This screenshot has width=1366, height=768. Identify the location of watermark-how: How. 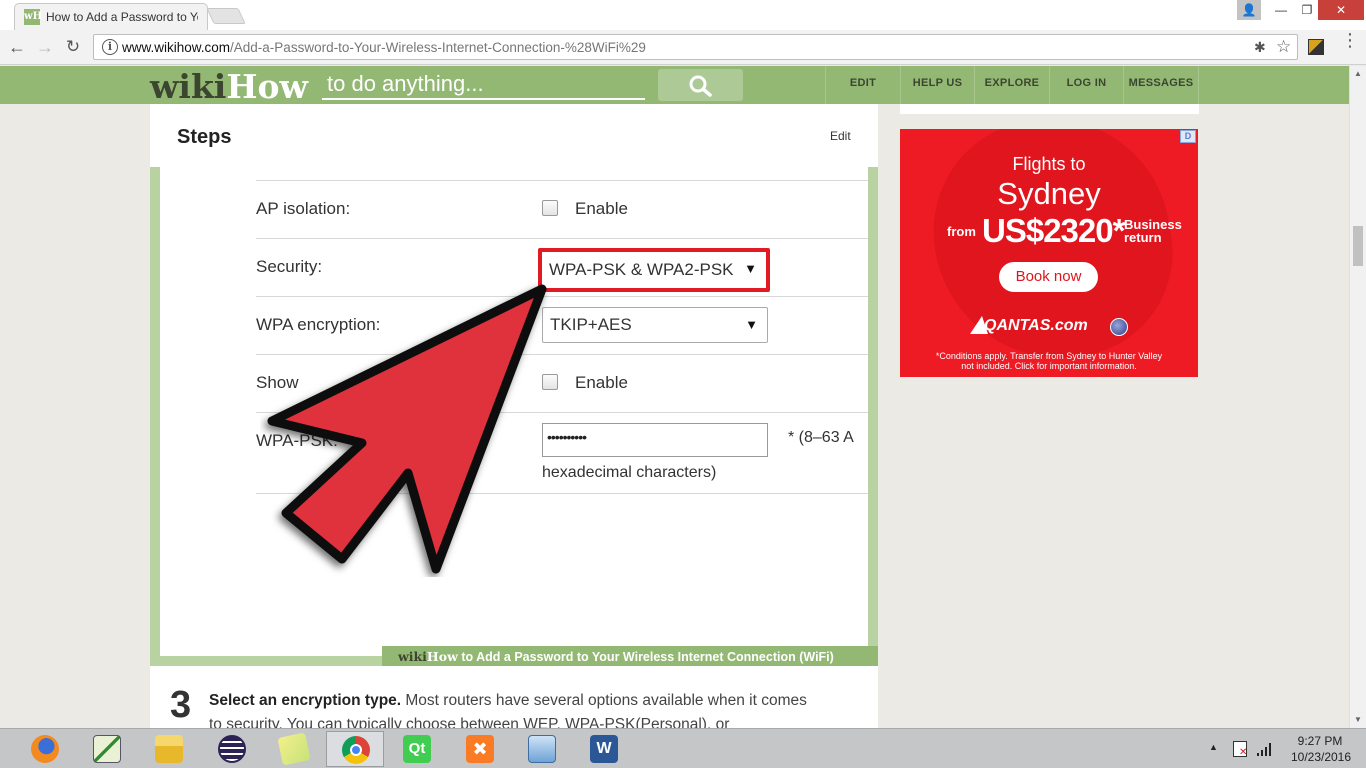
(442, 656).